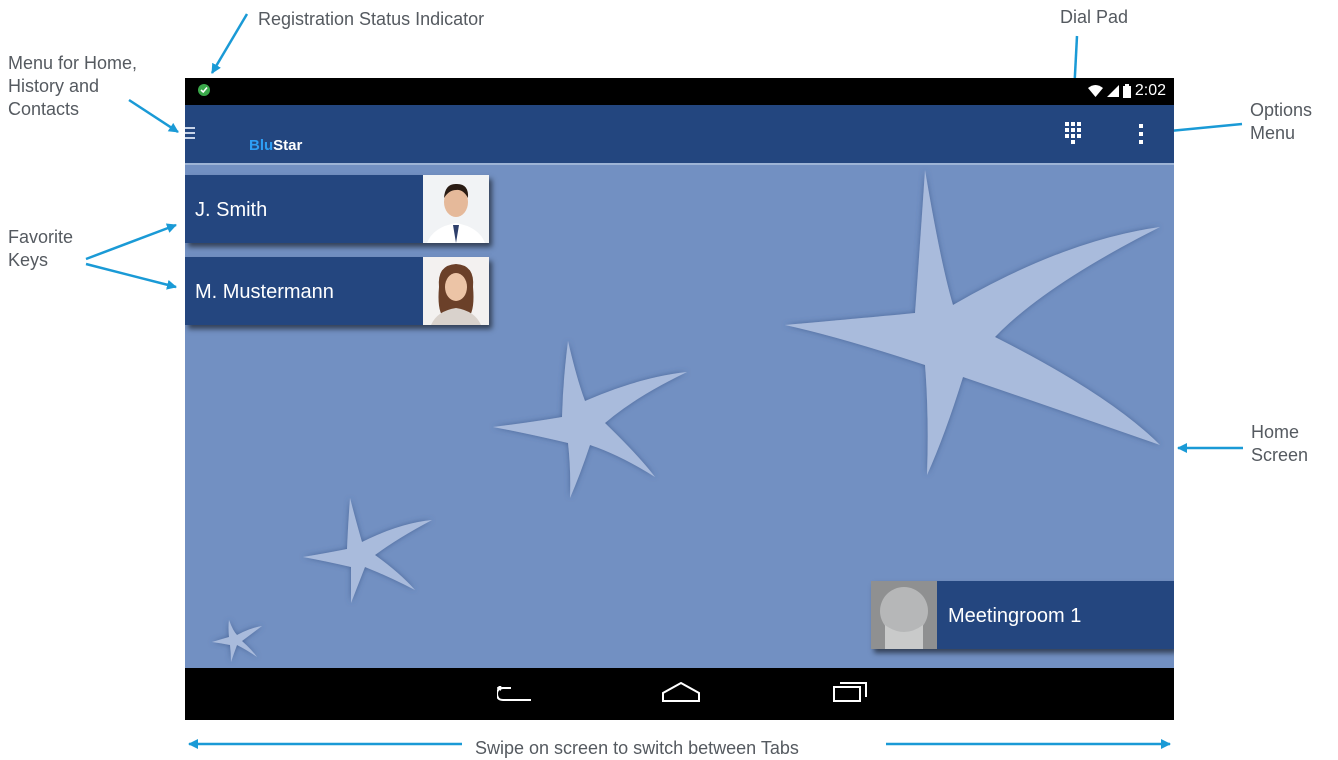 This screenshot has height=760, width=1338. I want to click on callout-home-line-2: Screen, so click(1280, 455).